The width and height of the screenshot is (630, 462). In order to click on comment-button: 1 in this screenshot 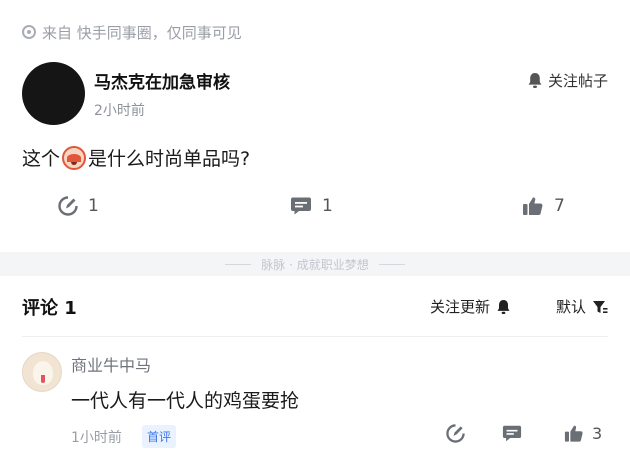, I will do `click(78, 206)`.